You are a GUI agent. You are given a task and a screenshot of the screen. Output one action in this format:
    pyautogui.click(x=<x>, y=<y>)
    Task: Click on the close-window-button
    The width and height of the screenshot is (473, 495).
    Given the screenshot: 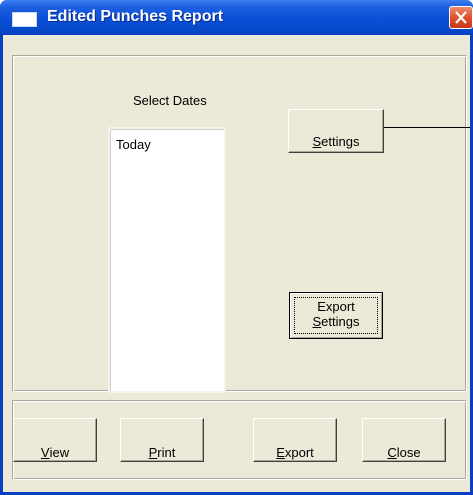 What is the action you would take?
    pyautogui.click(x=461, y=17)
    